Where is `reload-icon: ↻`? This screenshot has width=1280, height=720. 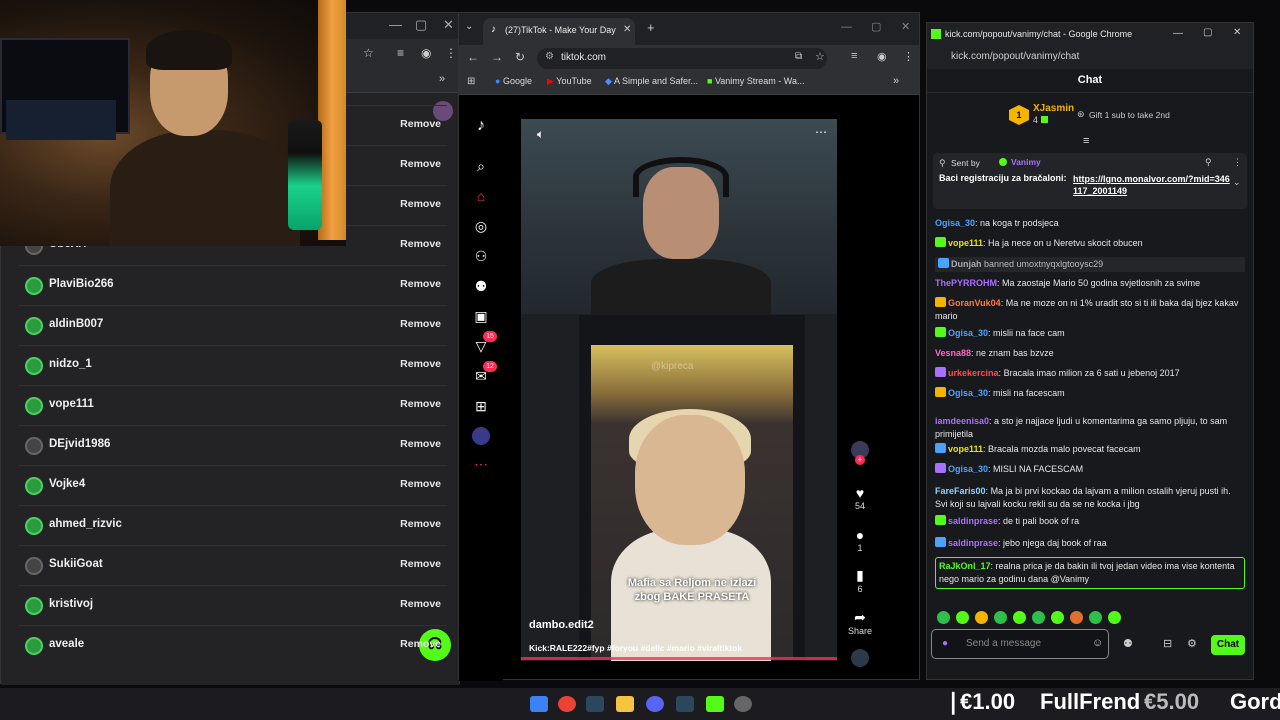
reload-icon: ↻ is located at coordinates (520, 57).